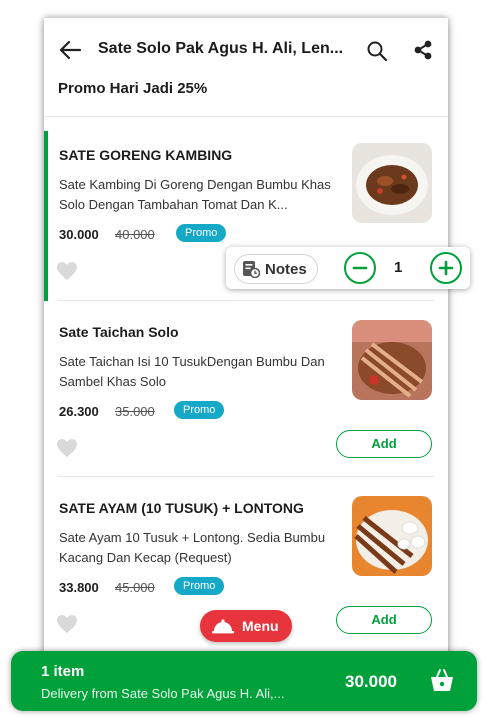 The image size is (490, 724). I want to click on item-price: 26.300, so click(79, 411).